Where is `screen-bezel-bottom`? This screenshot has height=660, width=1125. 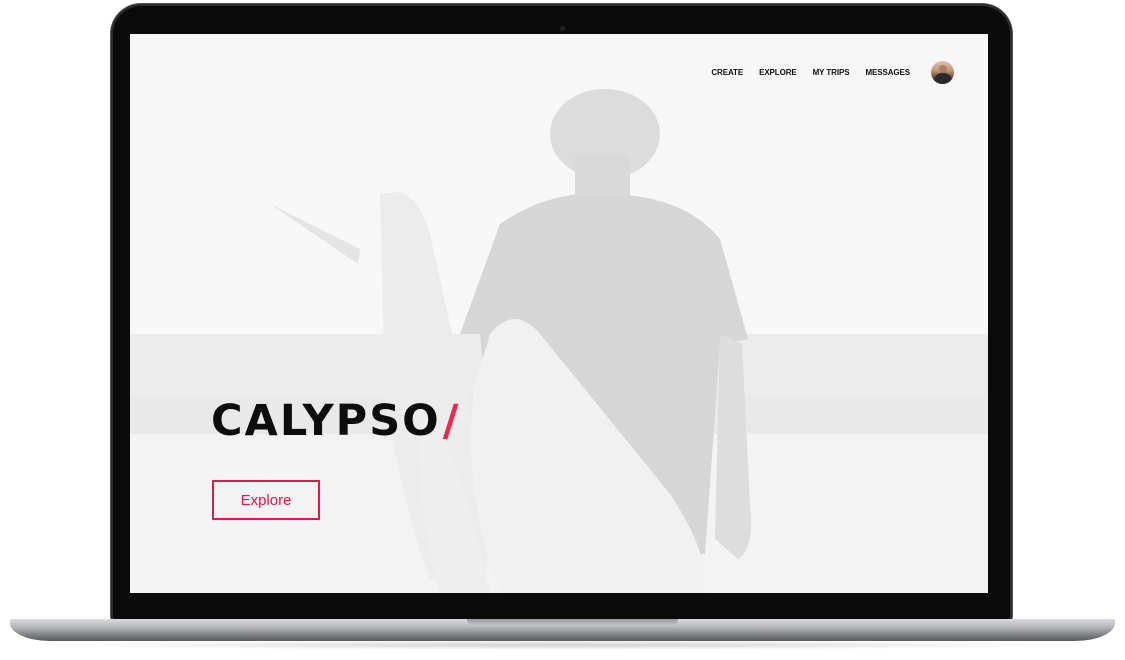 screen-bezel-bottom is located at coordinates (559, 606).